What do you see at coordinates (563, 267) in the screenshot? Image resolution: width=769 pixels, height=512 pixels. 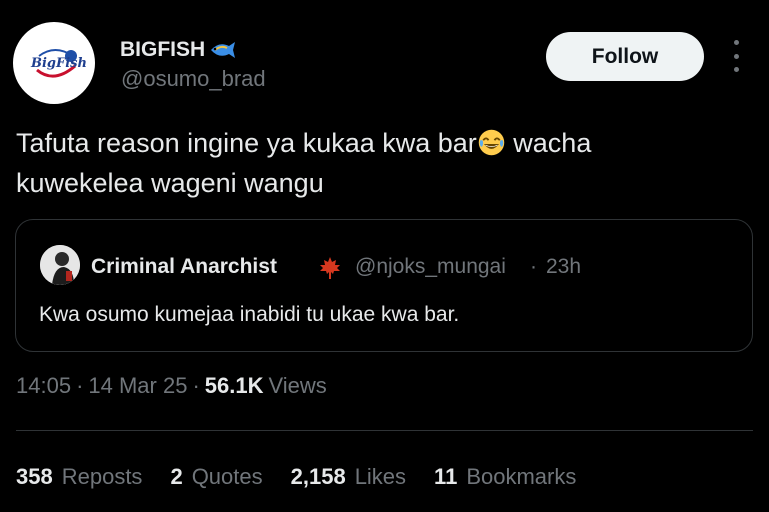 I see `quoted-timestamp: 23h` at bounding box center [563, 267].